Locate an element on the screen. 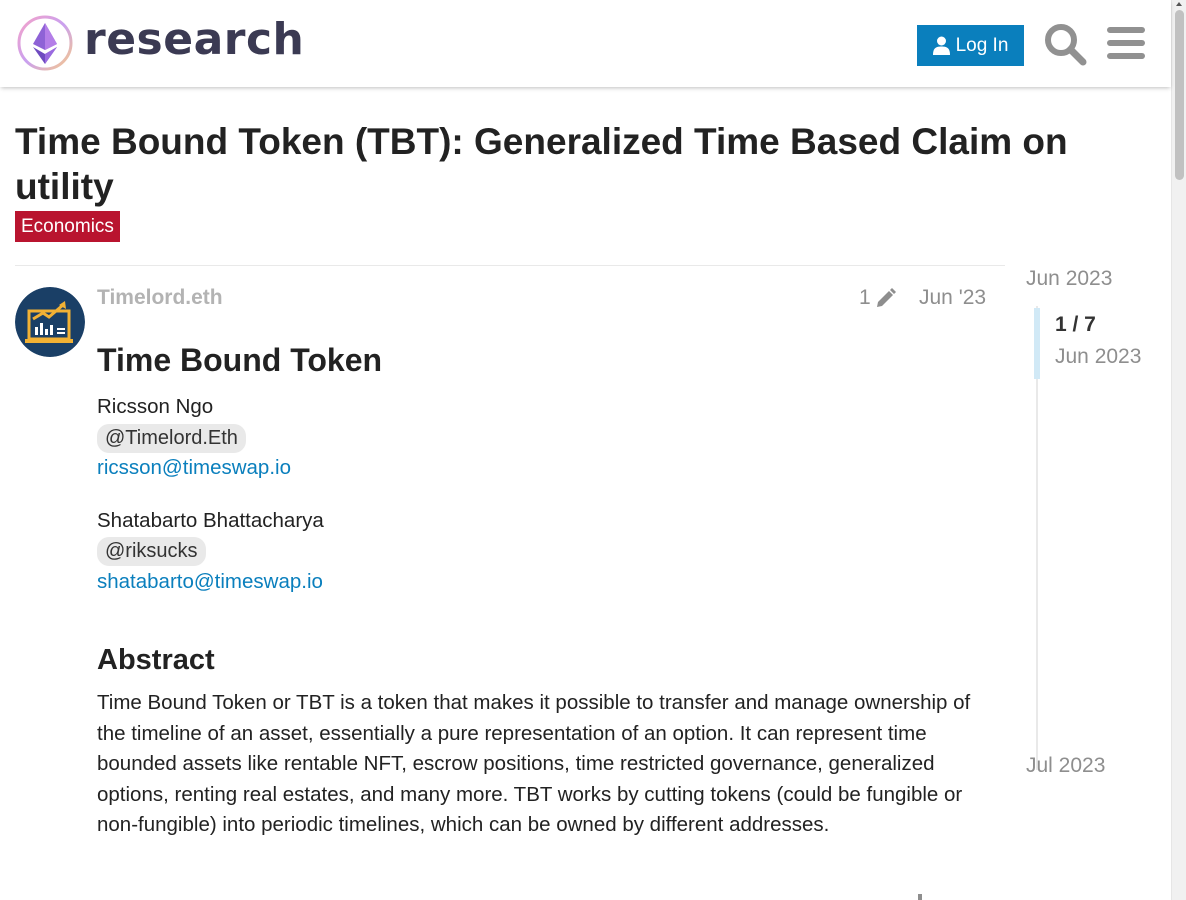 The width and height of the screenshot is (1186, 900). timeline-start-date: Jun 2023 is located at coordinates (1069, 279).